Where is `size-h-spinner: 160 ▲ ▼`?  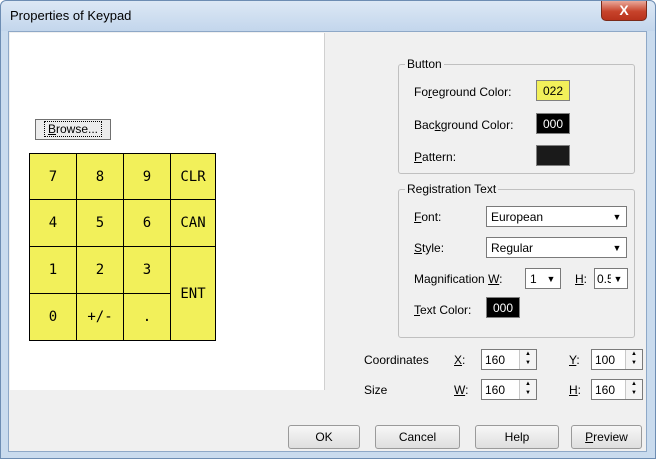
size-h-spinner: 160 ▲ ▼ is located at coordinates (617, 389).